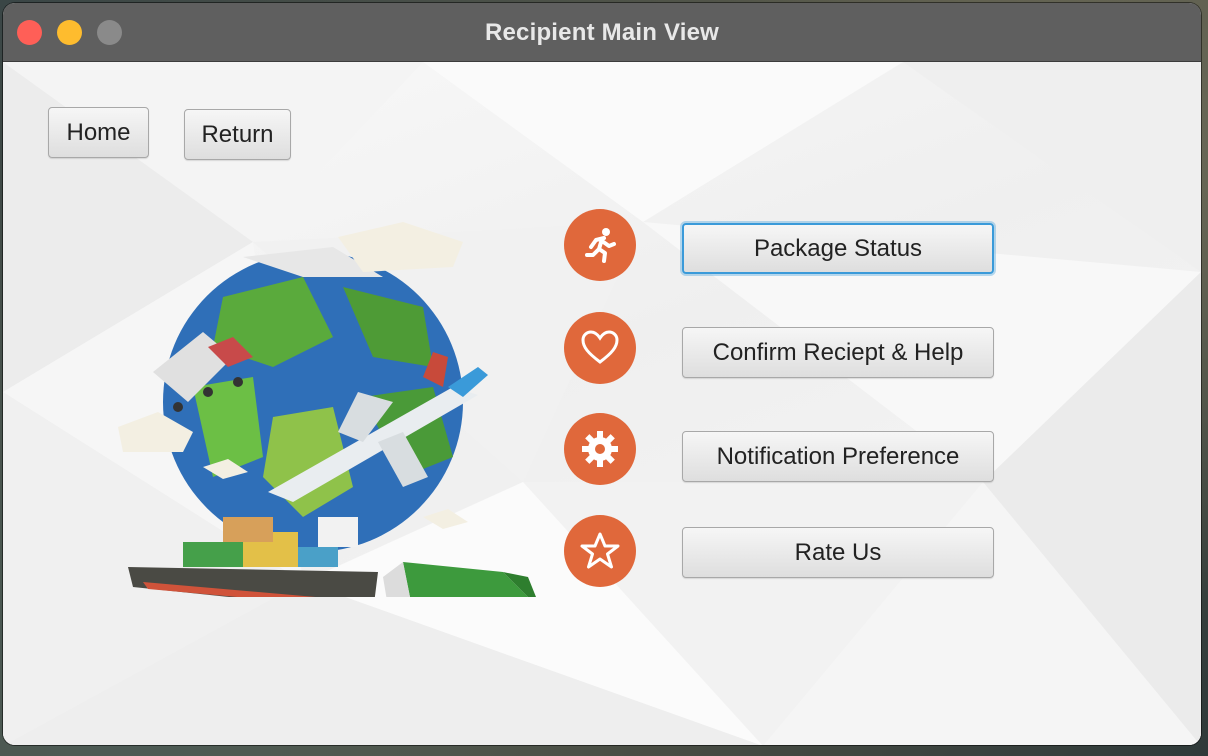 The height and width of the screenshot is (756, 1208). I want to click on return-button: Return, so click(237, 134).